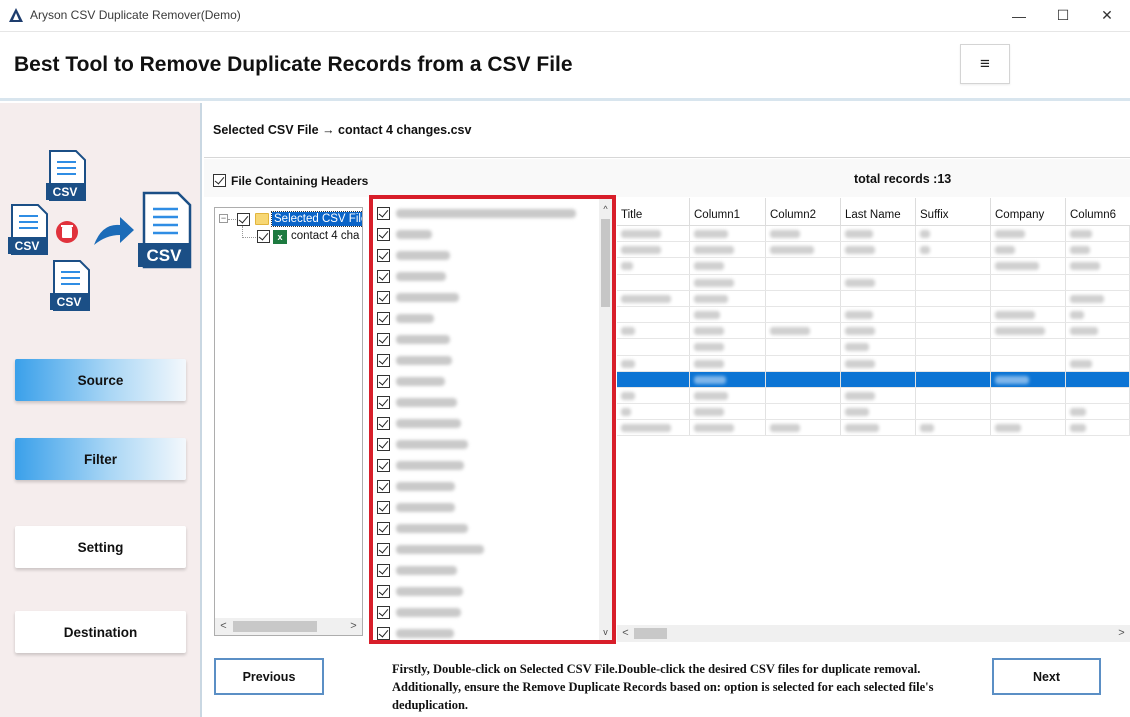  What do you see at coordinates (100, 459) in the screenshot?
I see `nav-filter-button: Filter` at bounding box center [100, 459].